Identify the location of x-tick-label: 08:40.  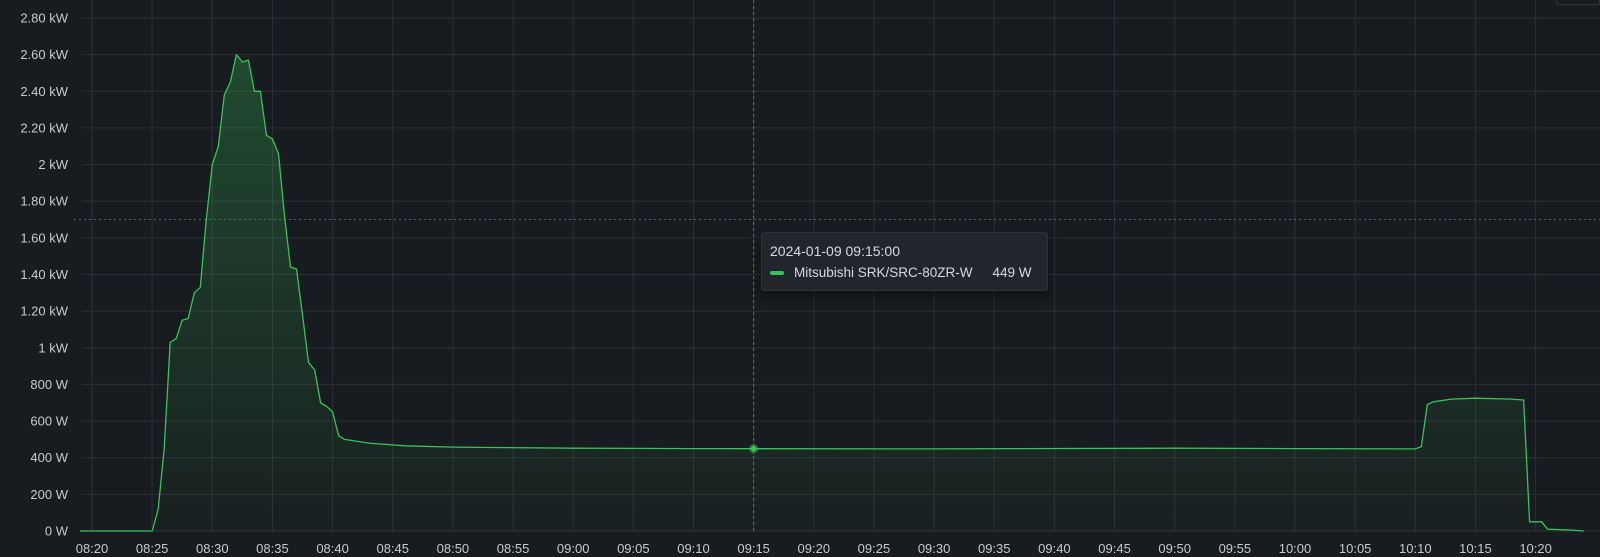
(332, 548).